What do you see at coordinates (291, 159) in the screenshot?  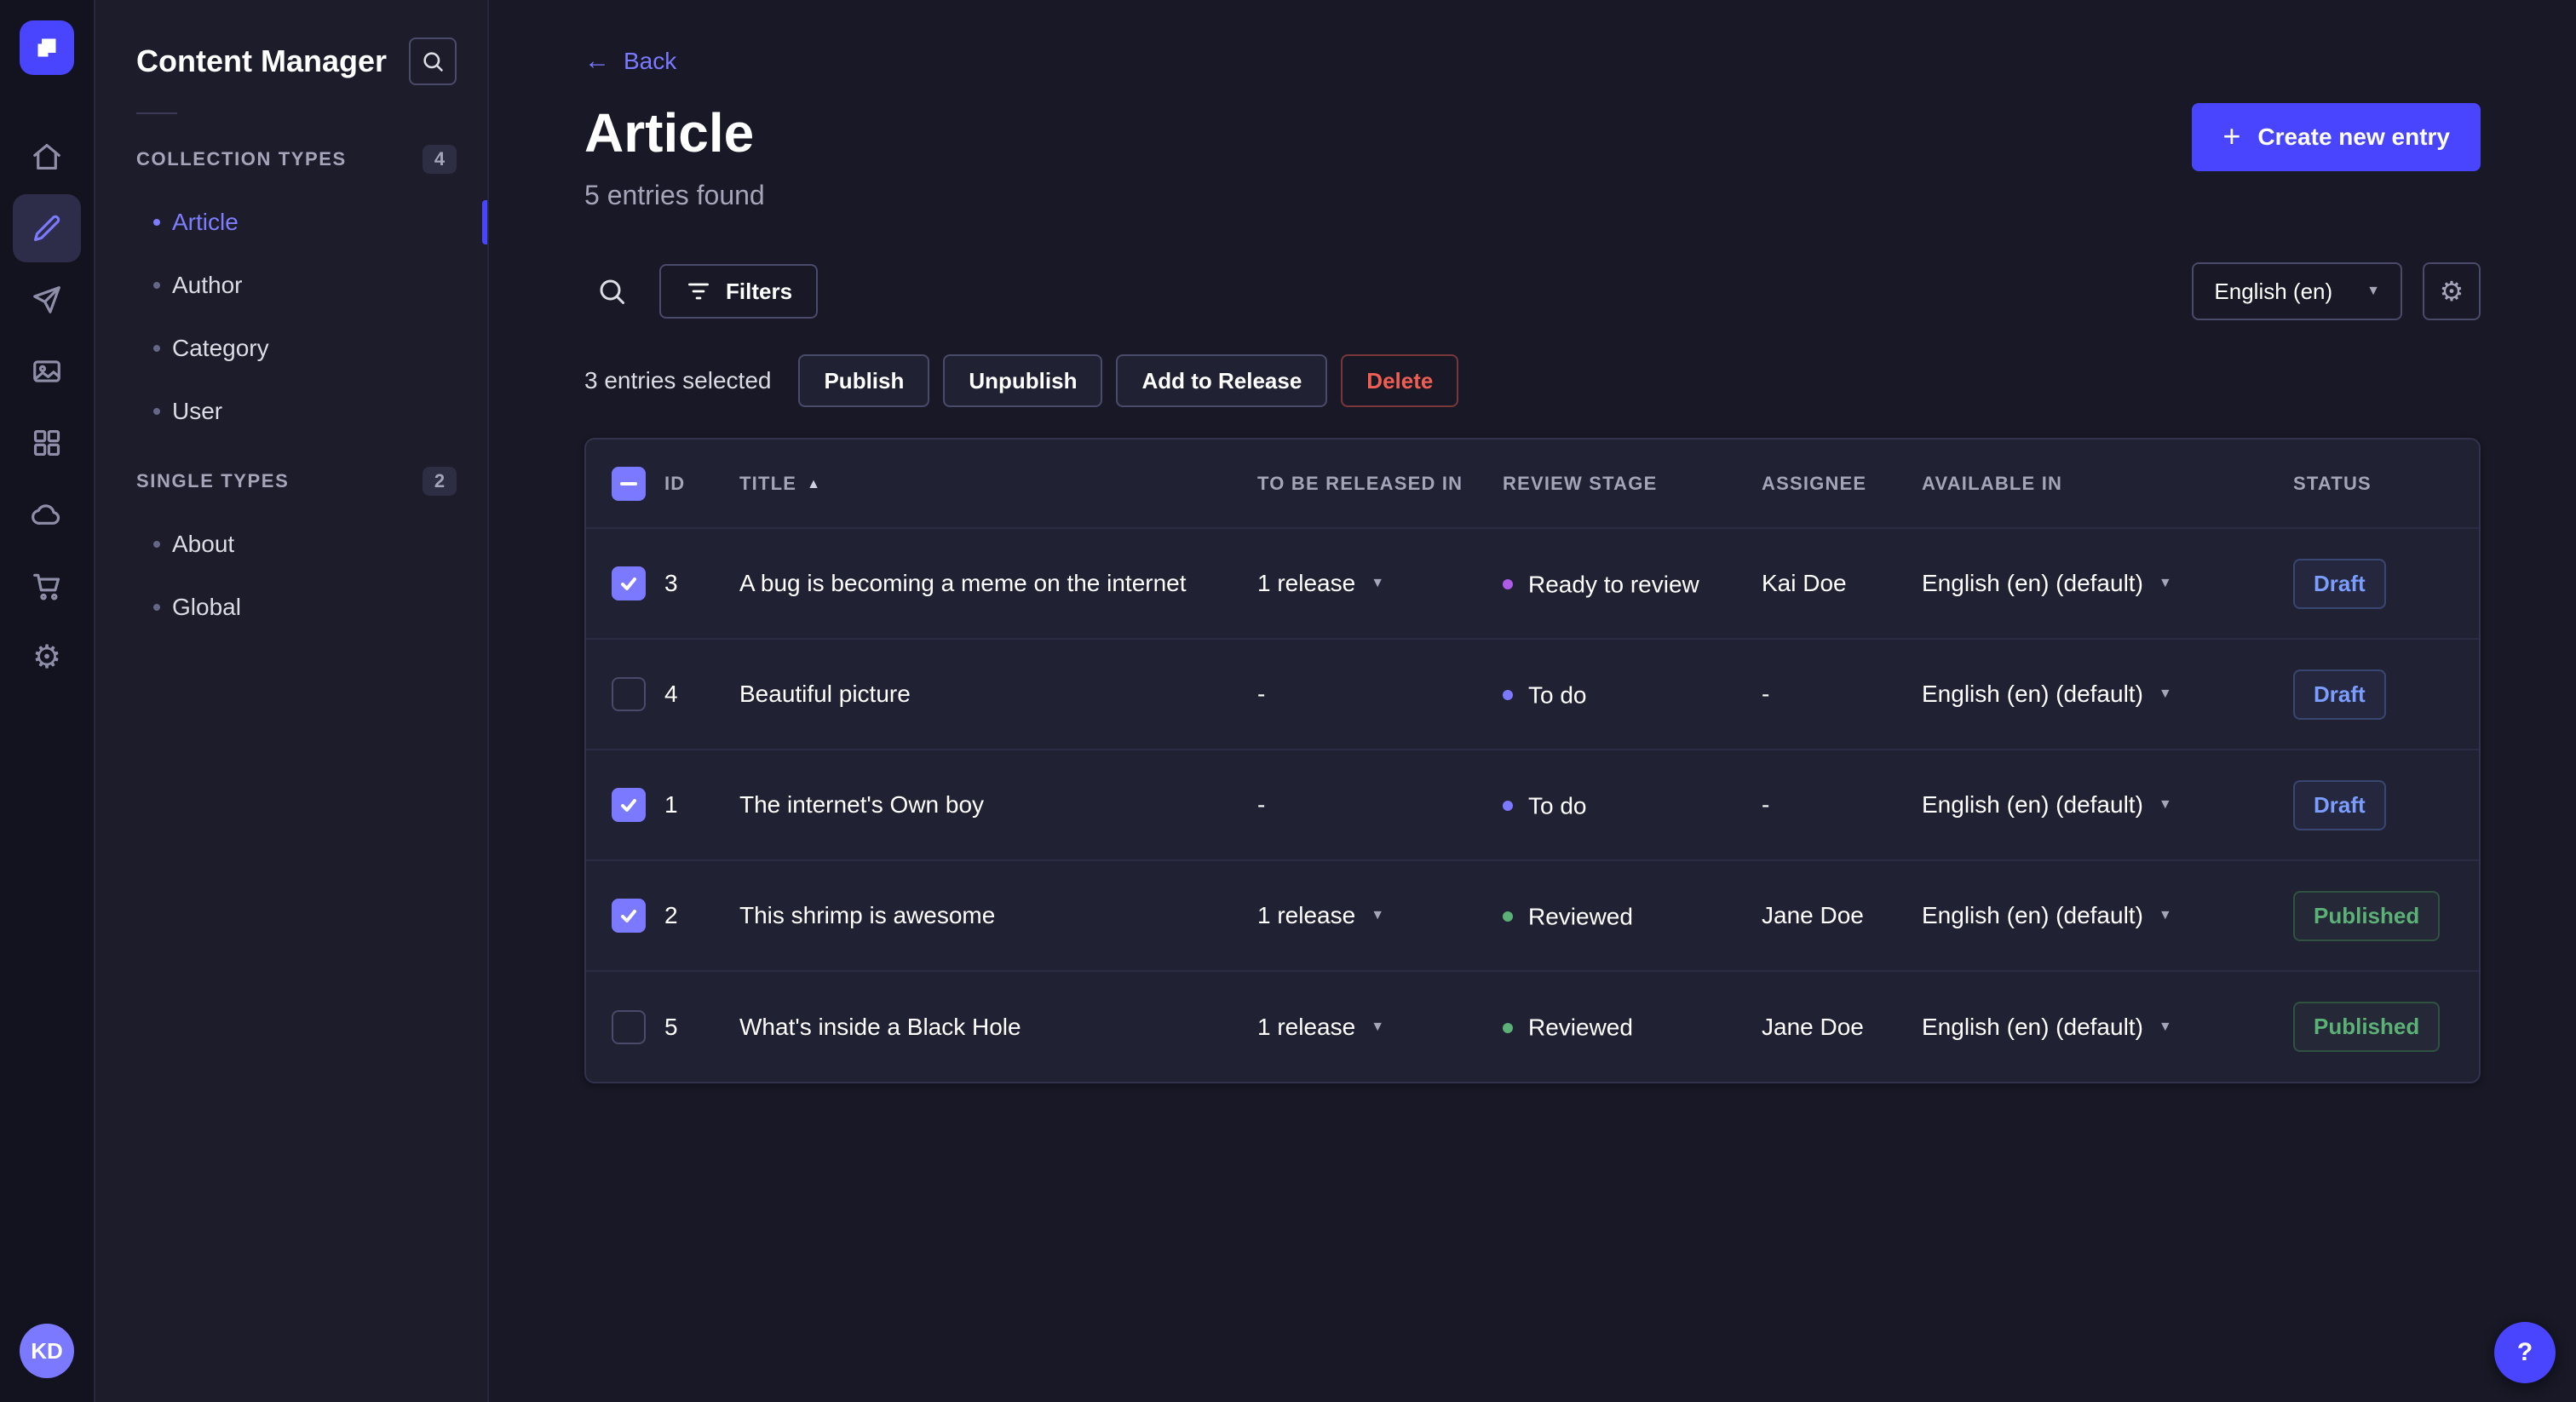 I see `sidebar-section-header: COLLECTION TYPES 4` at bounding box center [291, 159].